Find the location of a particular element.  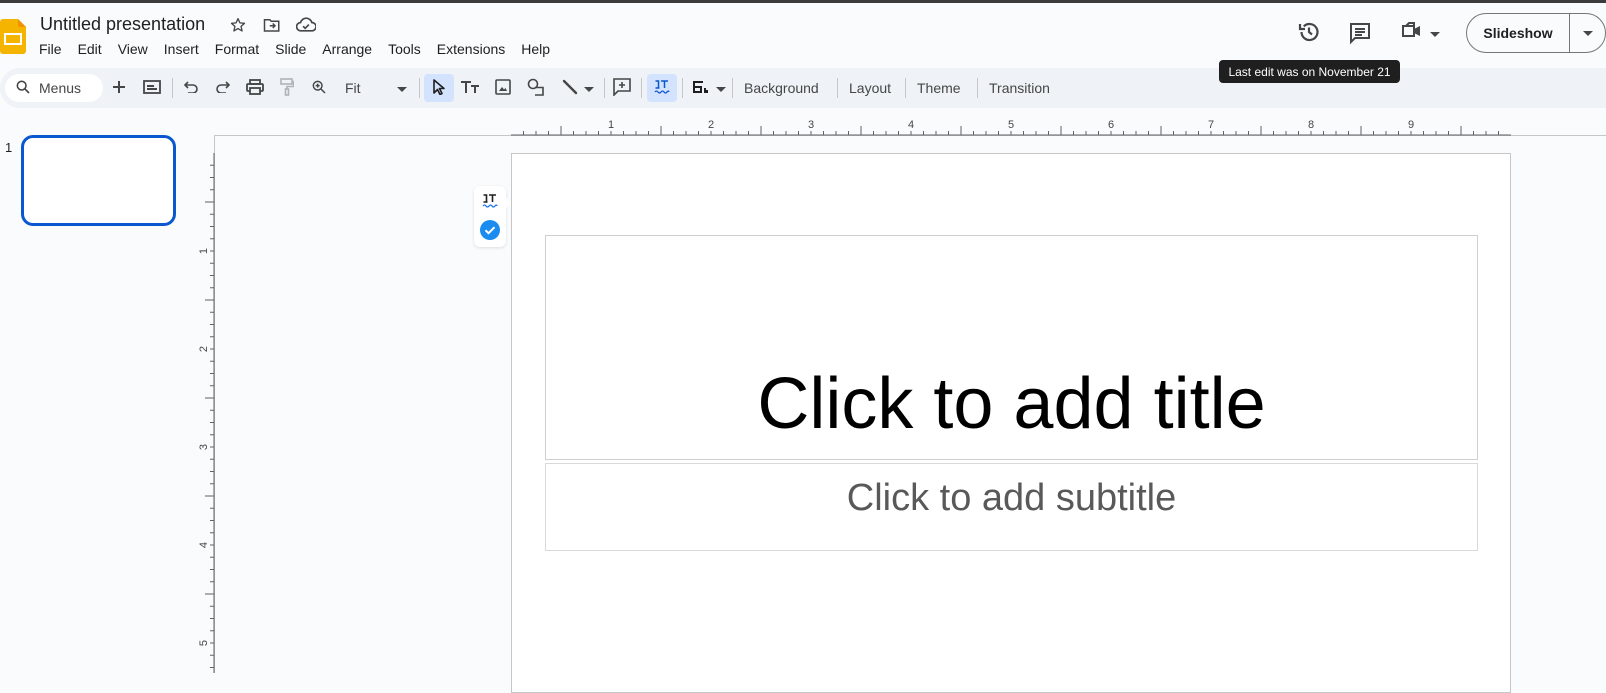

placeholder-icon is located at coordinates (701, 88).